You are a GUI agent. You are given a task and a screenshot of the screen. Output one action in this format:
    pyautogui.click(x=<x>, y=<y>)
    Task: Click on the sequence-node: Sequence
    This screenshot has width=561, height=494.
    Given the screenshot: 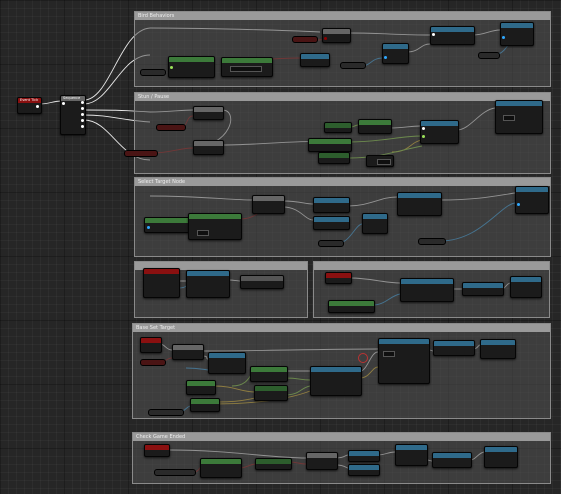 What is the action you would take?
    pyautogui.click(x=73, y=115)
    